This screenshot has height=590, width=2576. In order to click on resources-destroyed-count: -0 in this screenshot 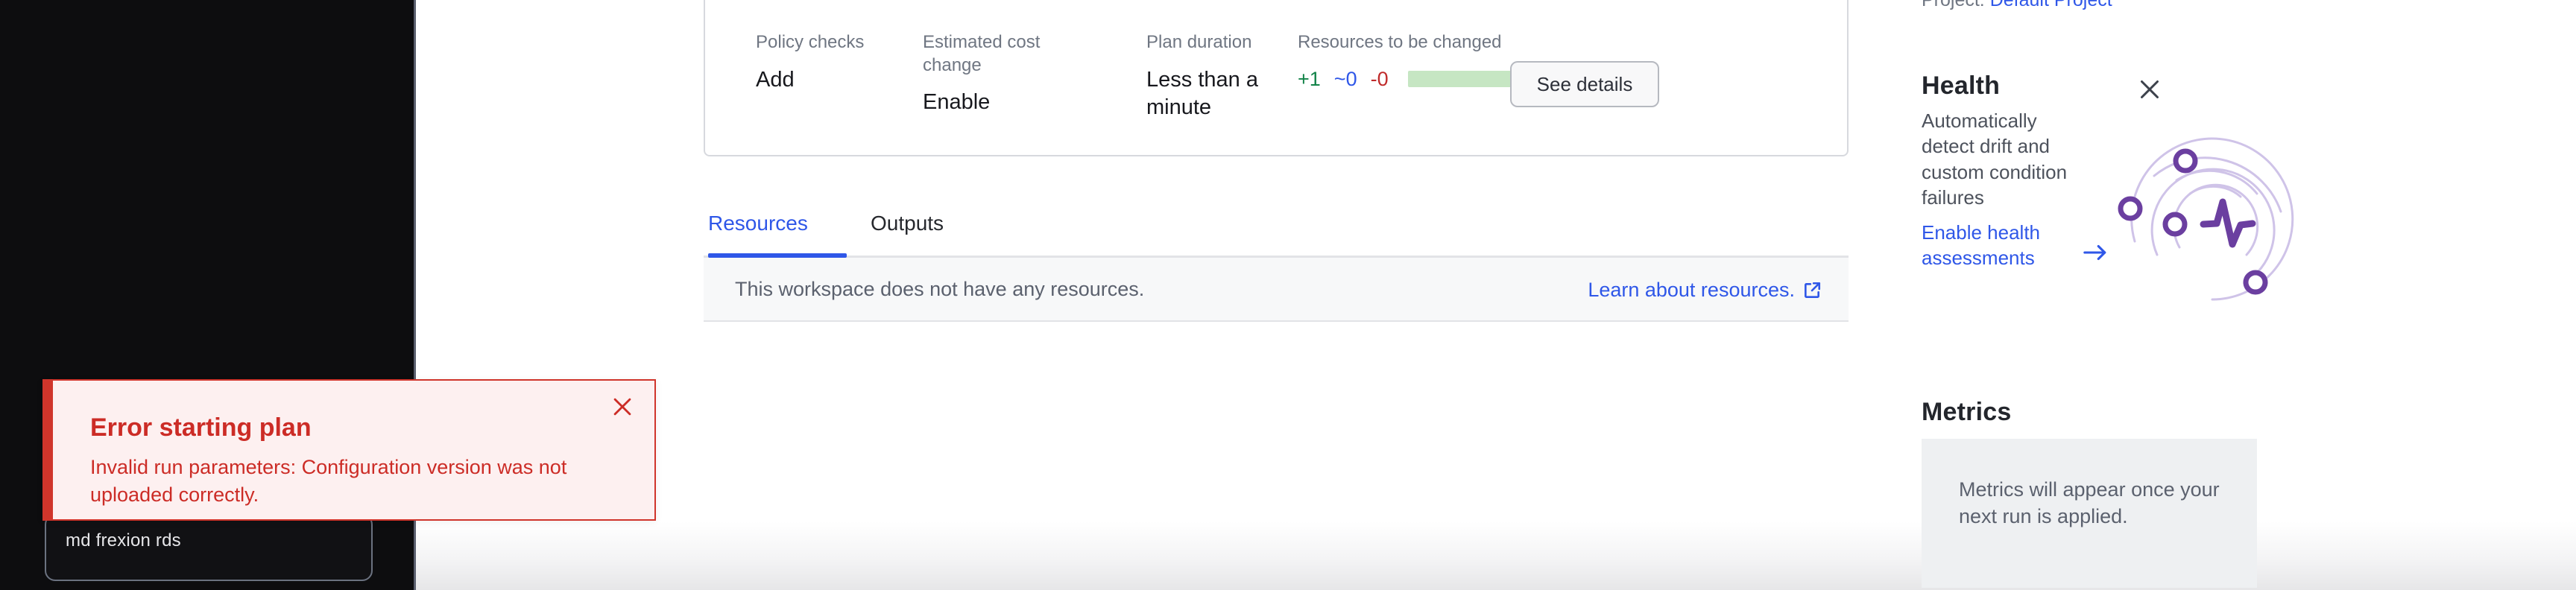, I will do `click(1380, 78)`.